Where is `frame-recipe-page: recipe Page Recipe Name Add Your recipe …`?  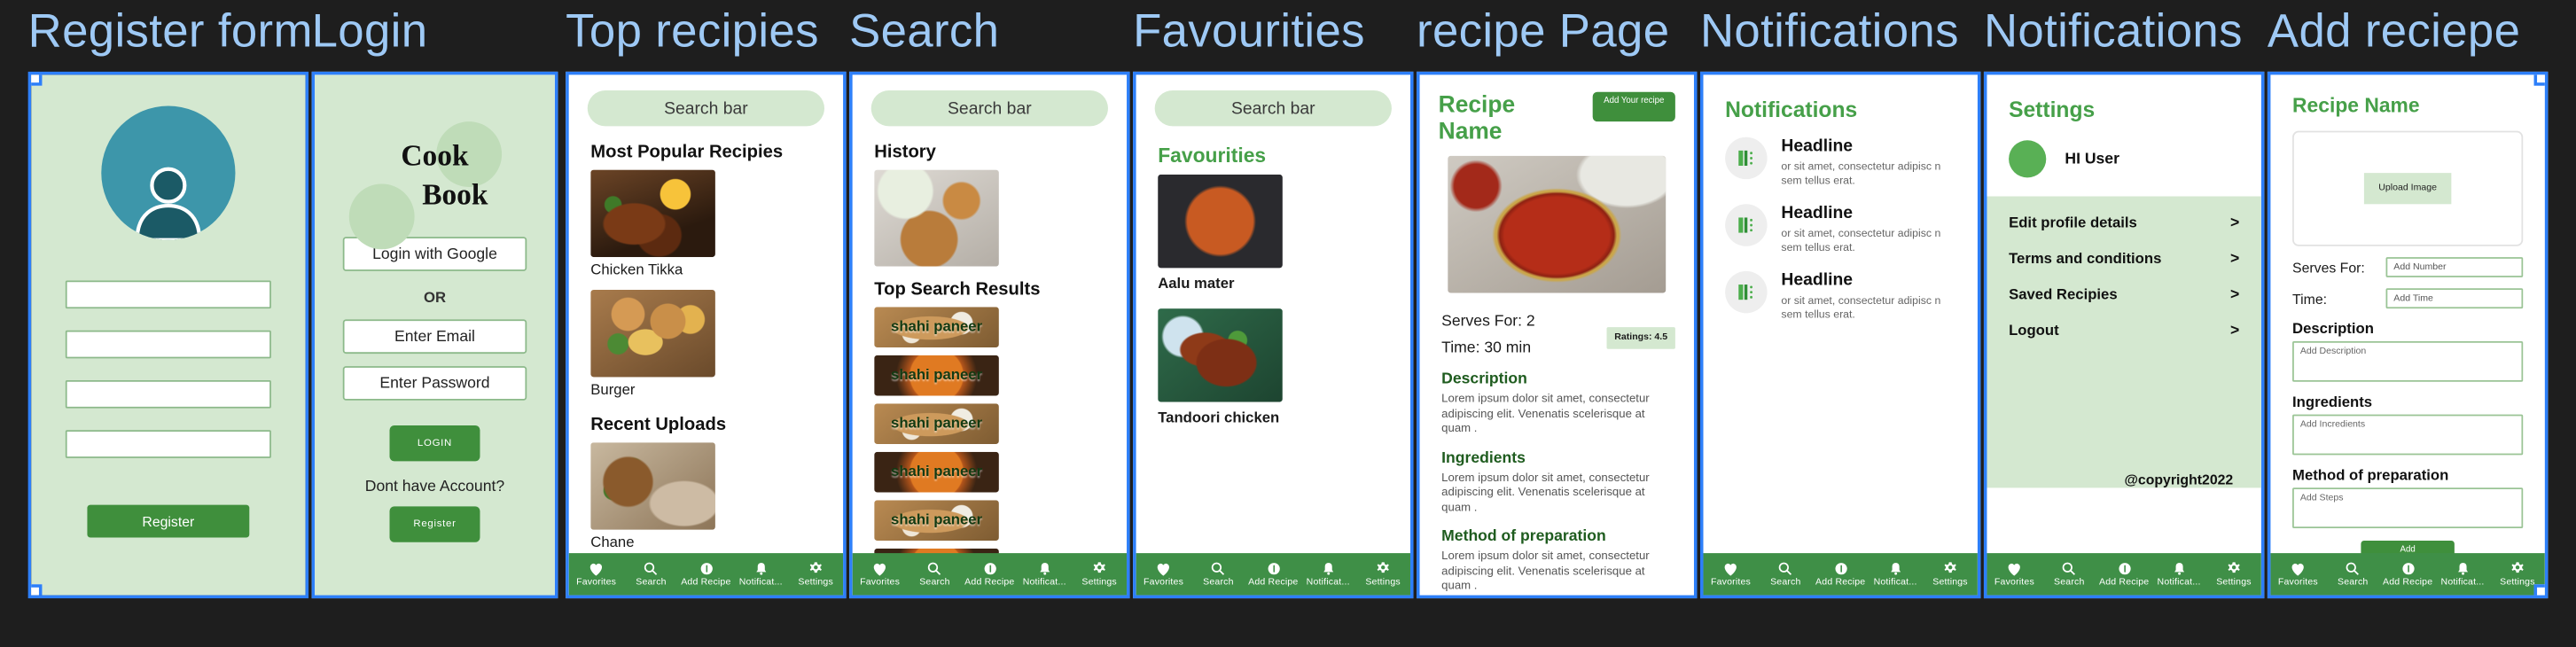 frame-recipe-page: recipe Page Recipe Name Add Your recipe … is located at coordinates (1557, 299).